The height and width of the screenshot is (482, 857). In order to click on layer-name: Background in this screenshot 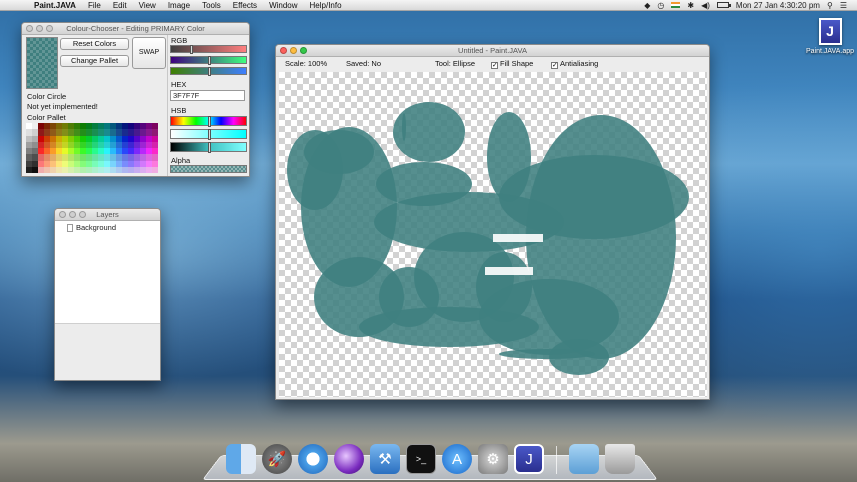, I will do `click(96, 227)`.